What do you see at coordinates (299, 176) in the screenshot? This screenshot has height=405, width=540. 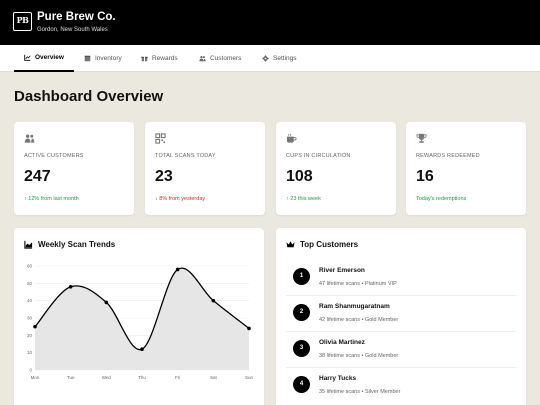 I see `stat-value: 108` at bounding box center [299, 176].